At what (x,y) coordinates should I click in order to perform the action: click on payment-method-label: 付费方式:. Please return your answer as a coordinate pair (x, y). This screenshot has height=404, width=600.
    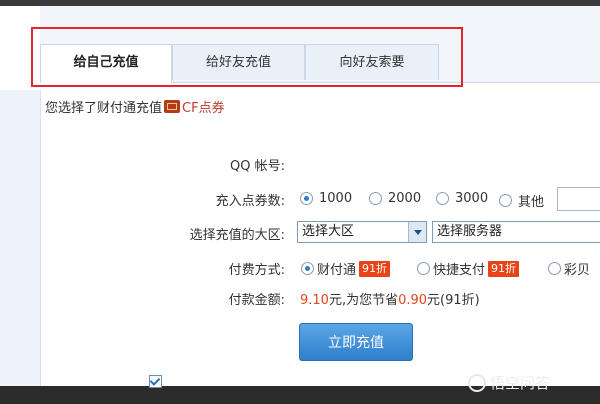
    Looking at the image, I should click on (256, 270).